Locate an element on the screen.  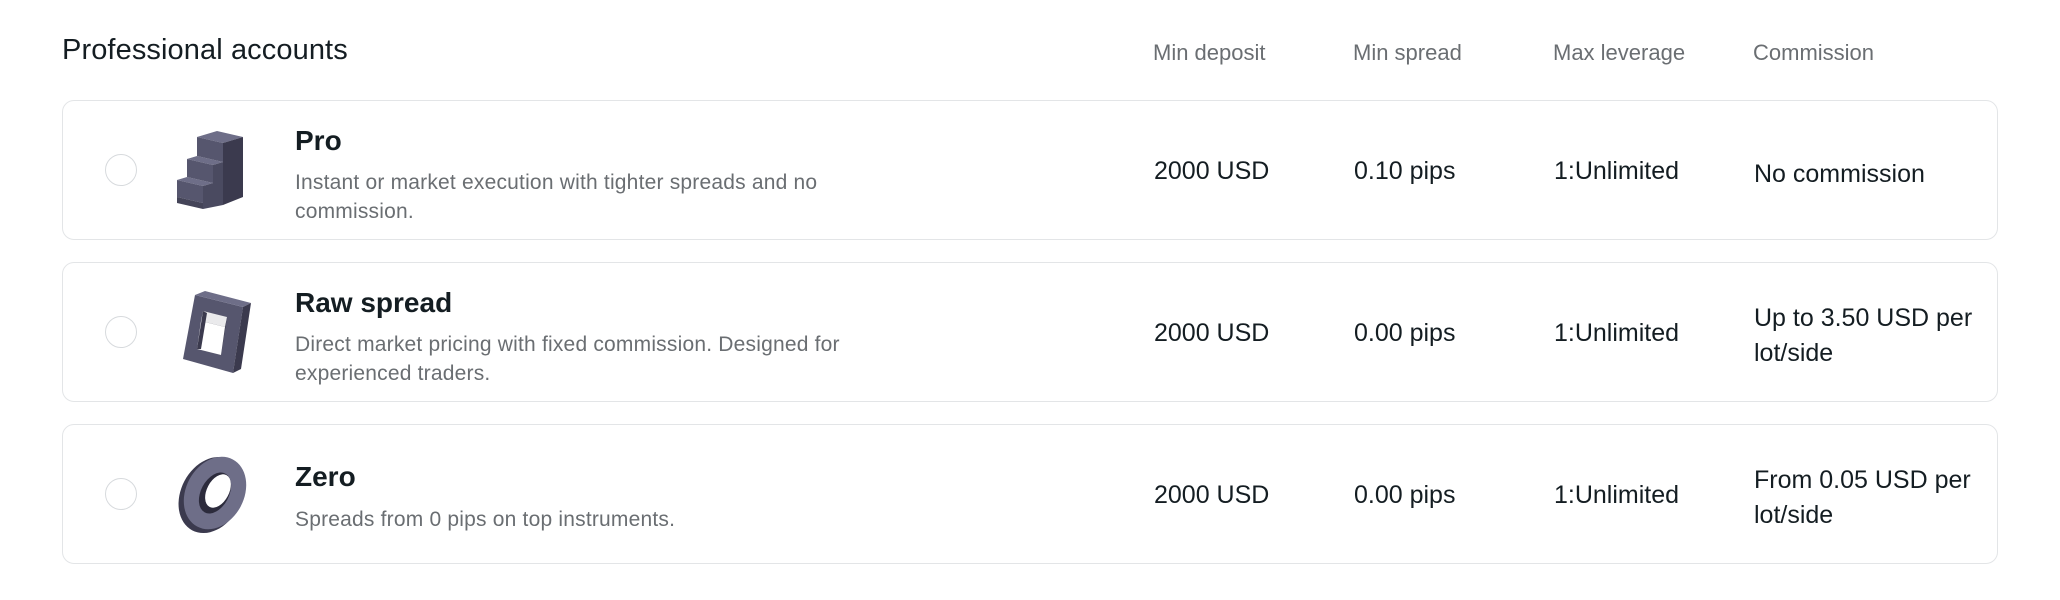
min-spread-value: 0.10 pips is located at coordinates (1405, 171).